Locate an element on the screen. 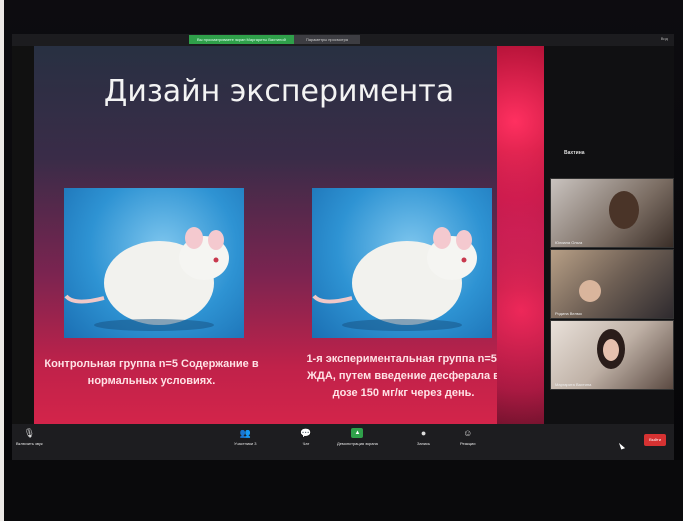  active-speaker-name: Вахтина is located at coordinates (574, 153).